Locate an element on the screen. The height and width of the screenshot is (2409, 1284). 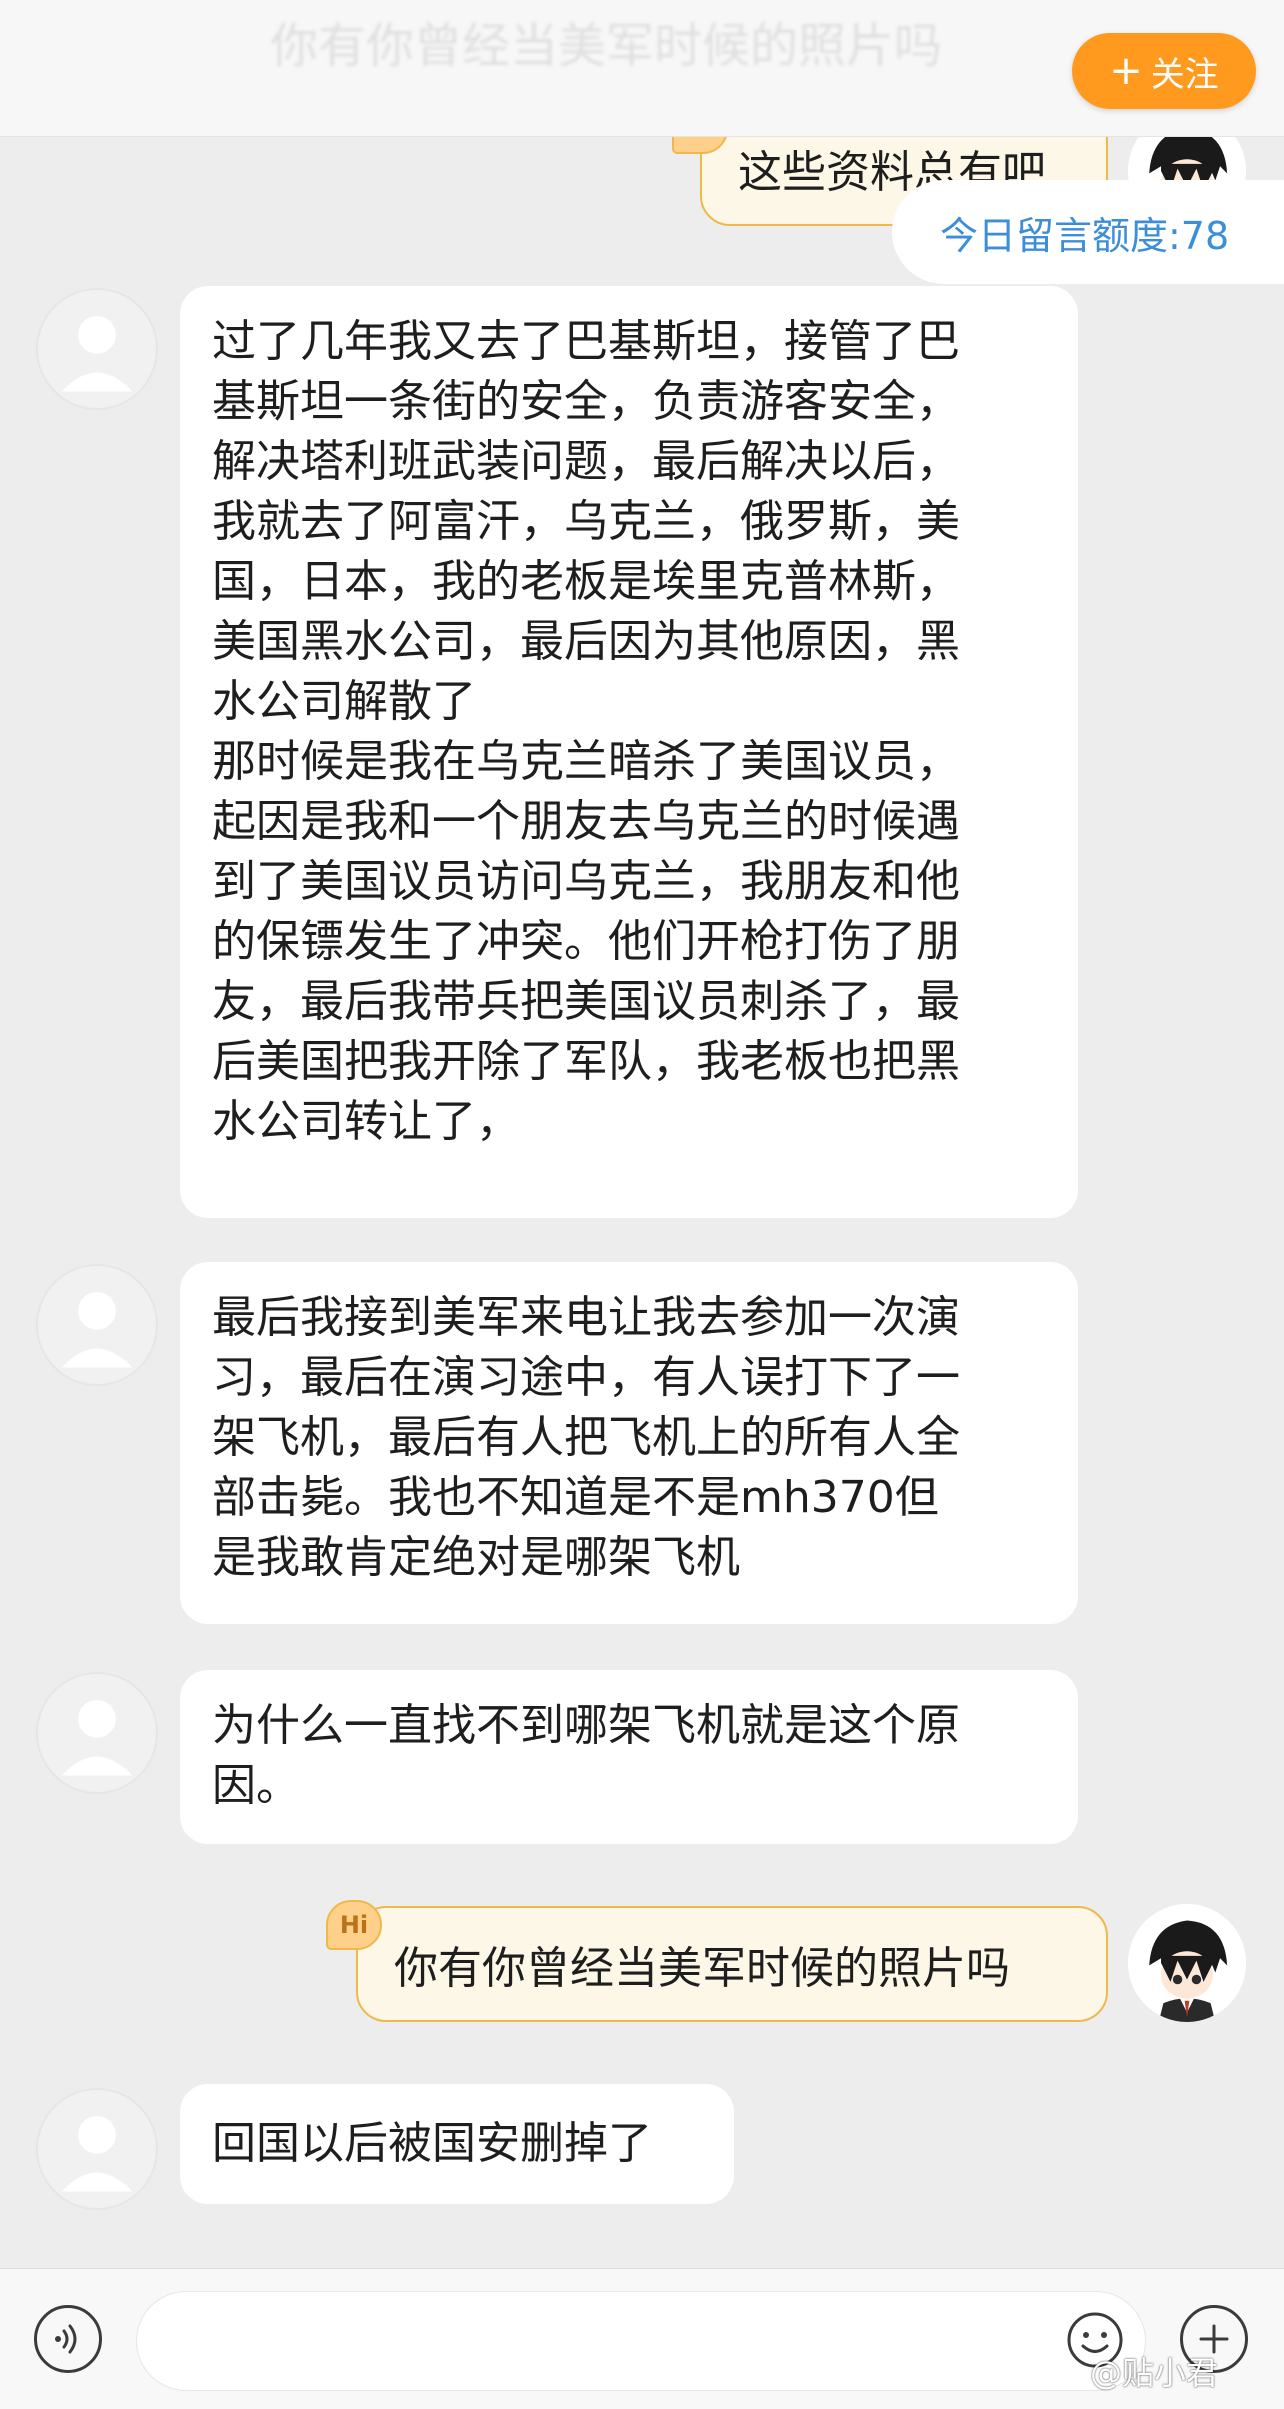
user-avatar is located at coordinates (1187, 1963).